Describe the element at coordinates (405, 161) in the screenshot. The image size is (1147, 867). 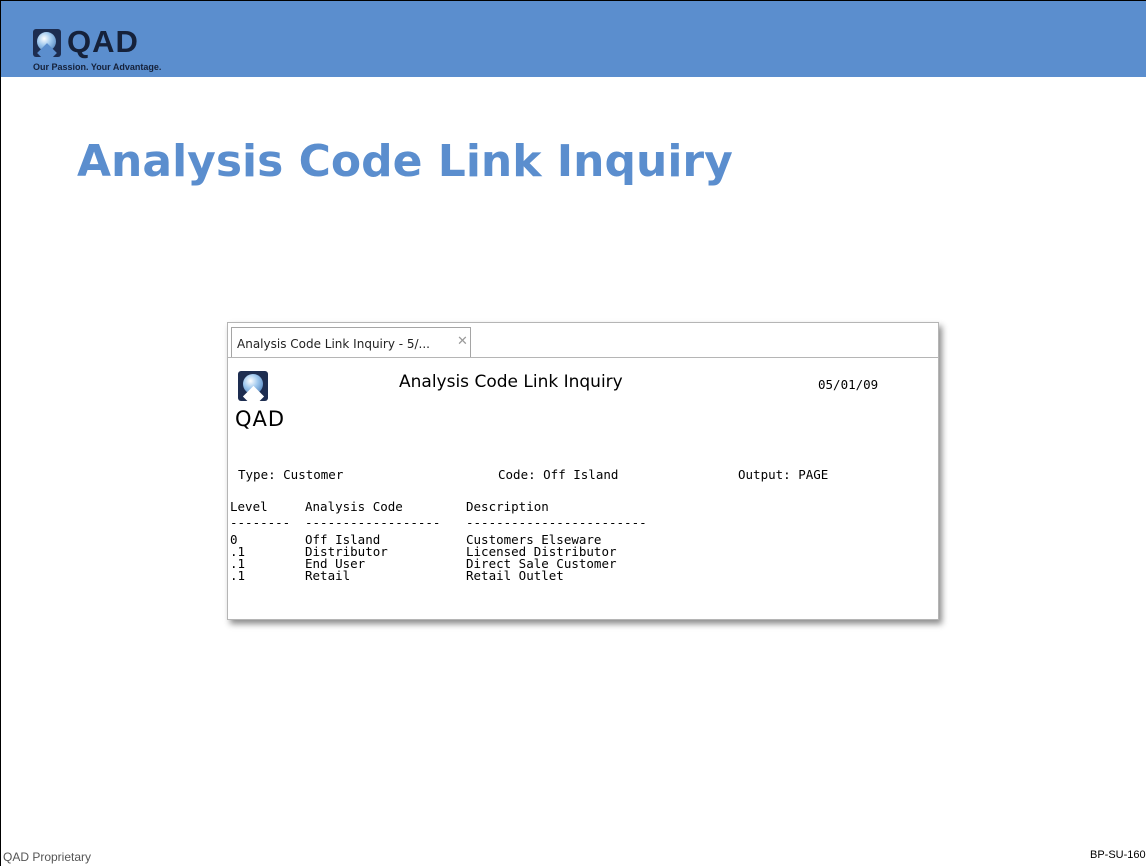
I see `page-title: Analysis Code Link Inquiry` at that location.